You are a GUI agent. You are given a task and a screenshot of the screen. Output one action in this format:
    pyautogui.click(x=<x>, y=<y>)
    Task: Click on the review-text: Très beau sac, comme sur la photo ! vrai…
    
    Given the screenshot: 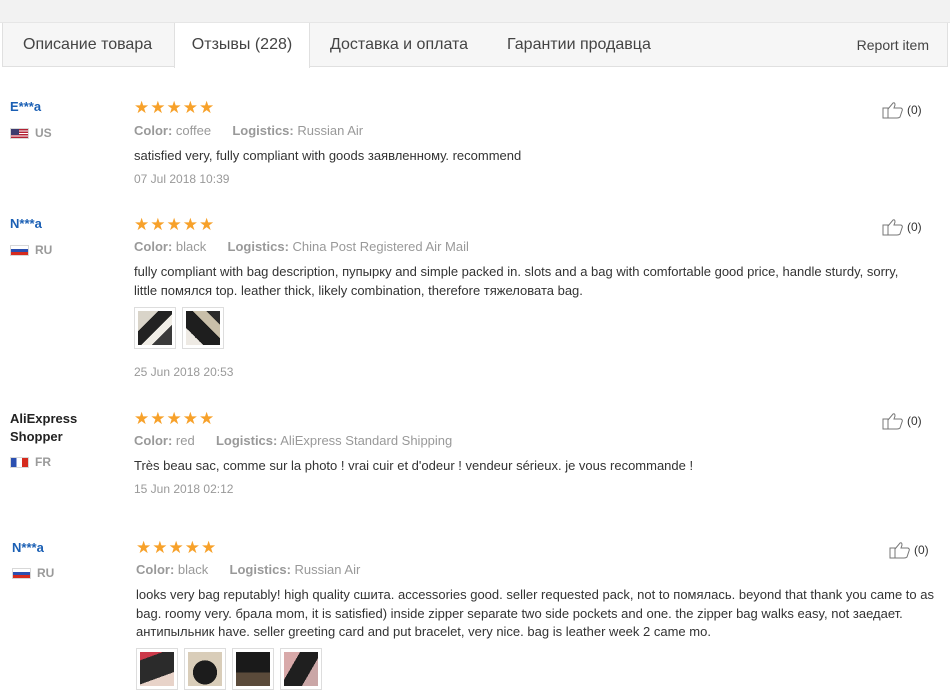 What is the action you would take?
    pyautogui.click(x=414, y=465)
    